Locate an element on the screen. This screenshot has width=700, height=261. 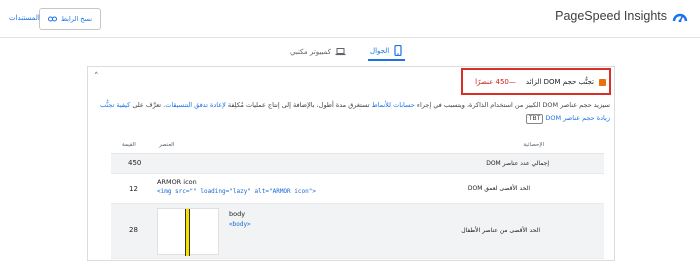
desc-text-3: . تعرَّف على is located at coordinates (148, 105).